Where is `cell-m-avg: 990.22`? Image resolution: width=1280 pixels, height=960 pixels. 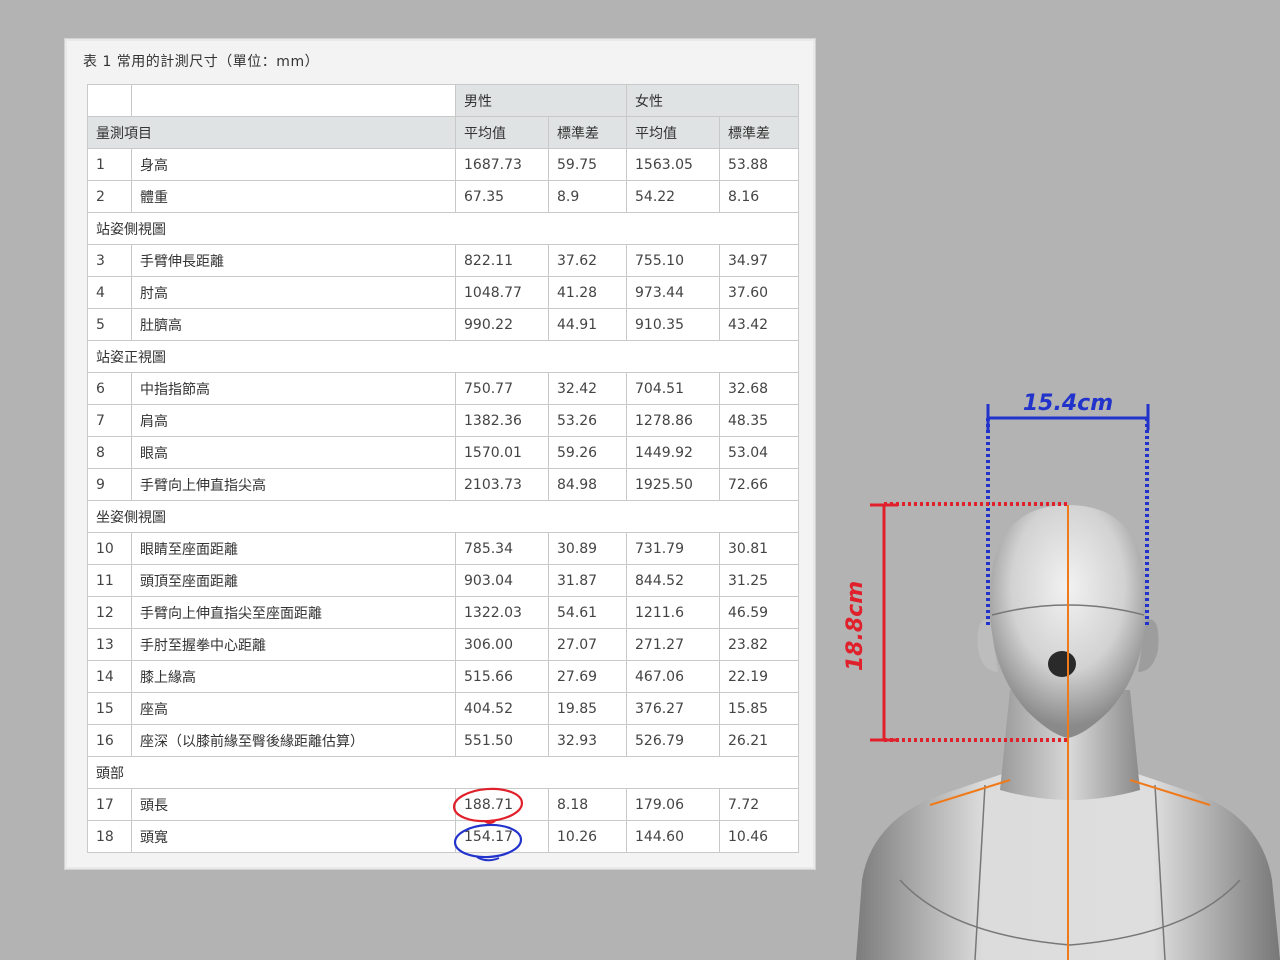
cell-m-avg: 990.22 is located at coordinates (502, 324).